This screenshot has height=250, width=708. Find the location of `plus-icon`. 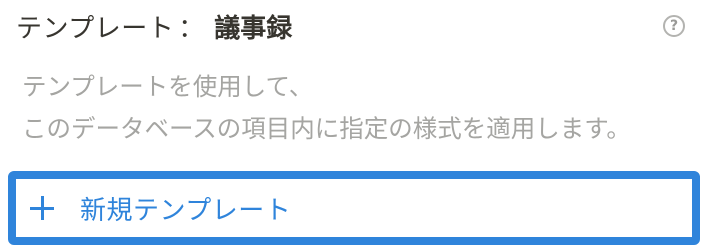

plus-icon is located at coordinates (42, 208).